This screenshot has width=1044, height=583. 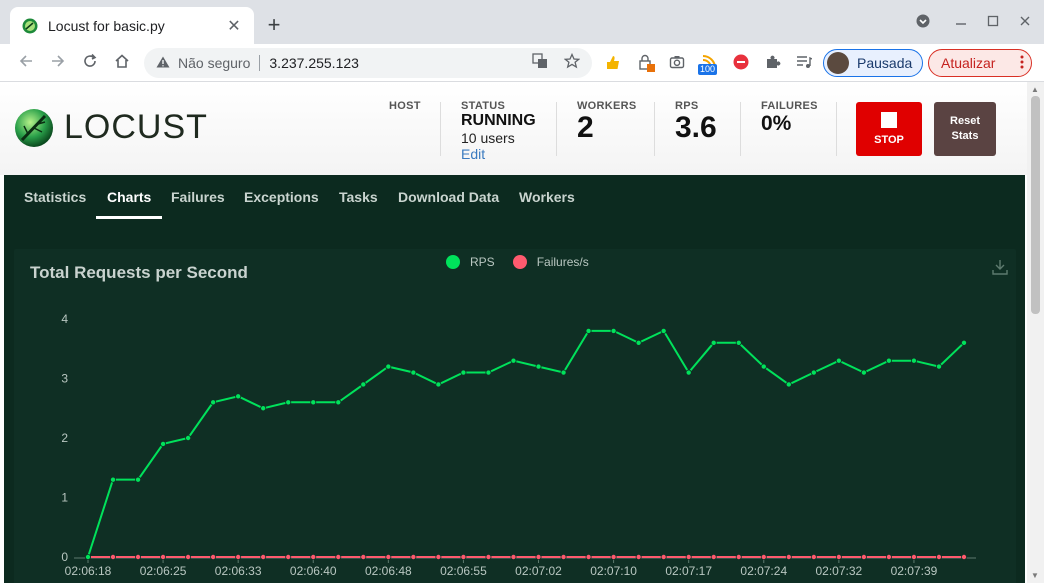 What do you see at coordinates (677, 63) in the screenshot?
I see `camera-extension-icon` at bounding box center [677, 63].